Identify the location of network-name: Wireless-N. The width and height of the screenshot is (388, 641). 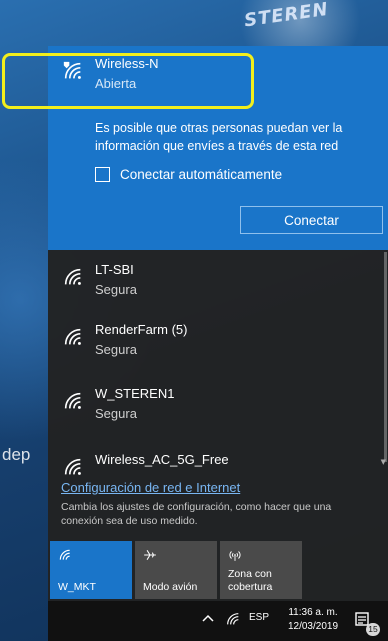
(127, 63).